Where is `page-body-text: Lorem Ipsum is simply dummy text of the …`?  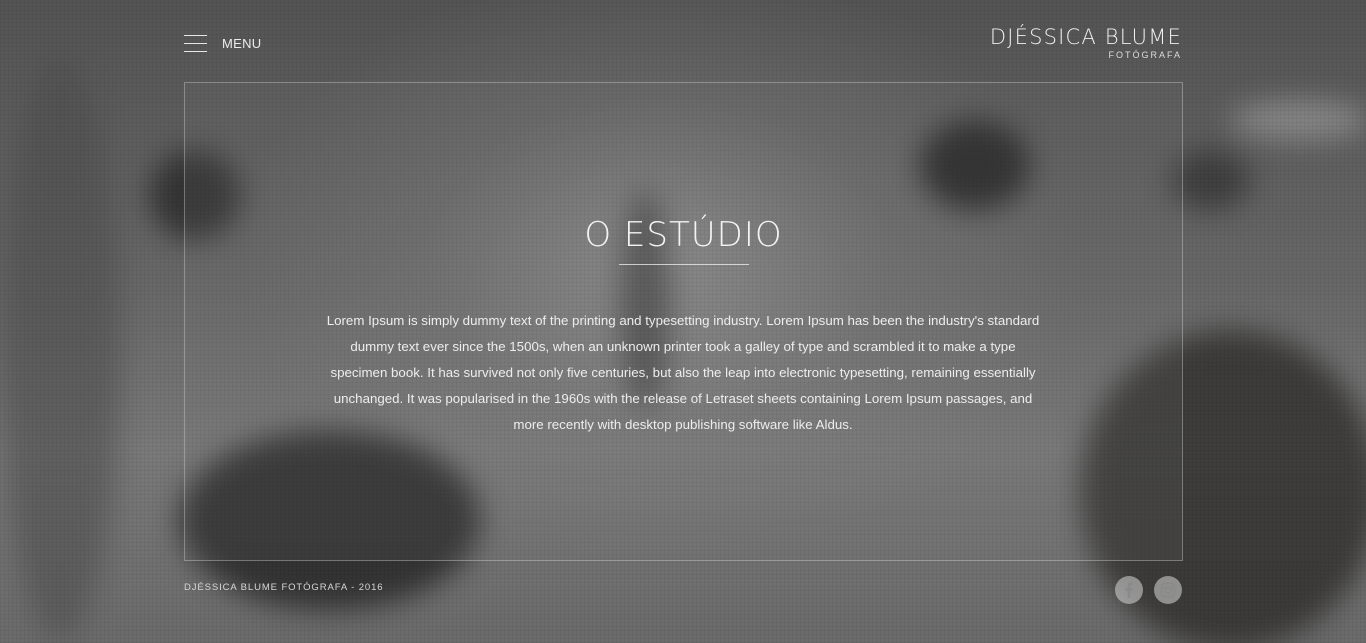
page-body-text: Lorem Ipsum is simply dummy text of the … is located at coordinates (683, 372).